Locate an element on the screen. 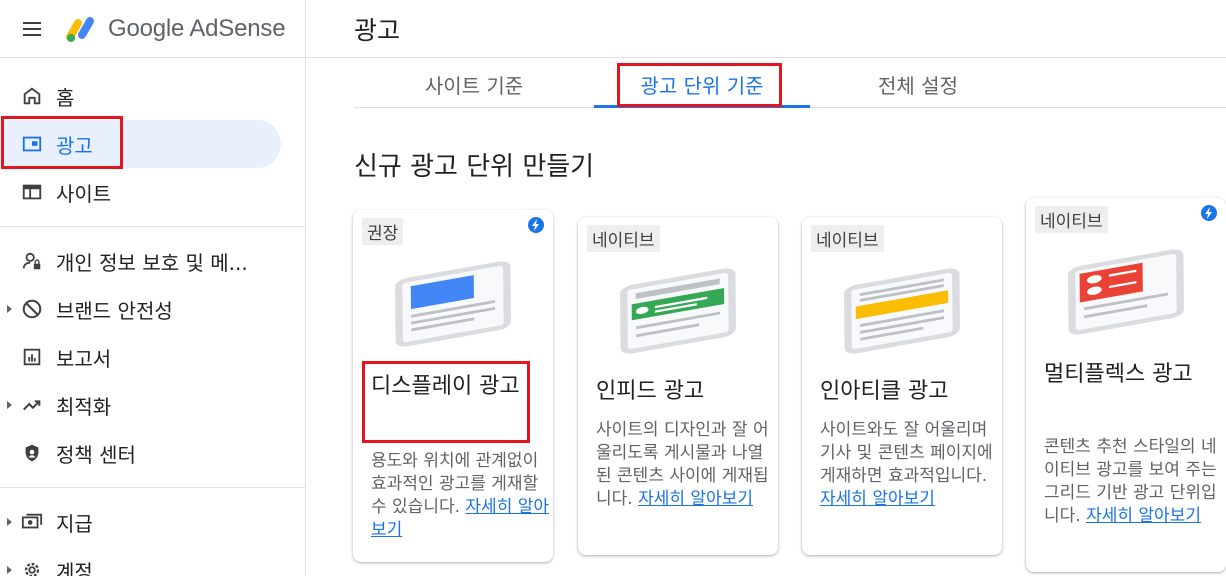 This screenshot has width=1226, height=576. sidebar-item-payments: 지급 is located at coordinates (152, 522).